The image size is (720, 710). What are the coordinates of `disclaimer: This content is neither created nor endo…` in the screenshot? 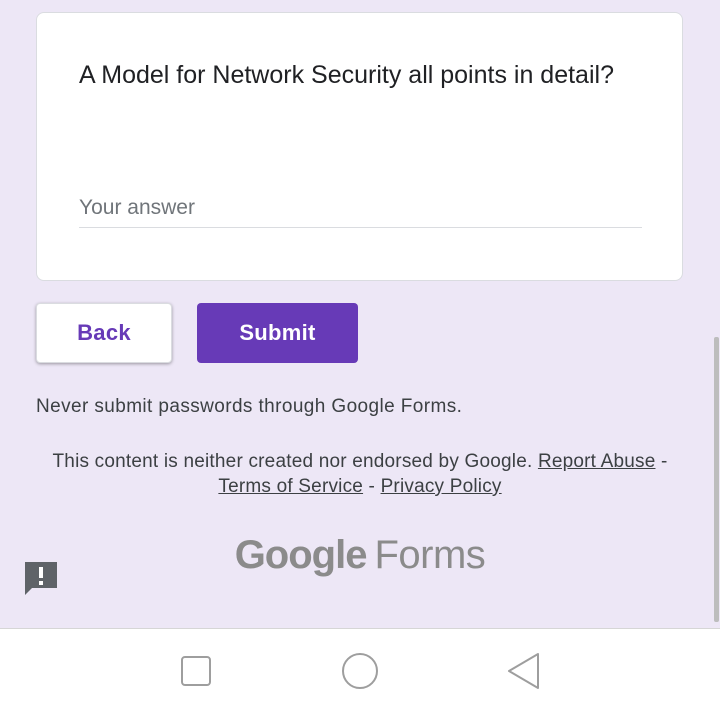 It's located at (360, 474).